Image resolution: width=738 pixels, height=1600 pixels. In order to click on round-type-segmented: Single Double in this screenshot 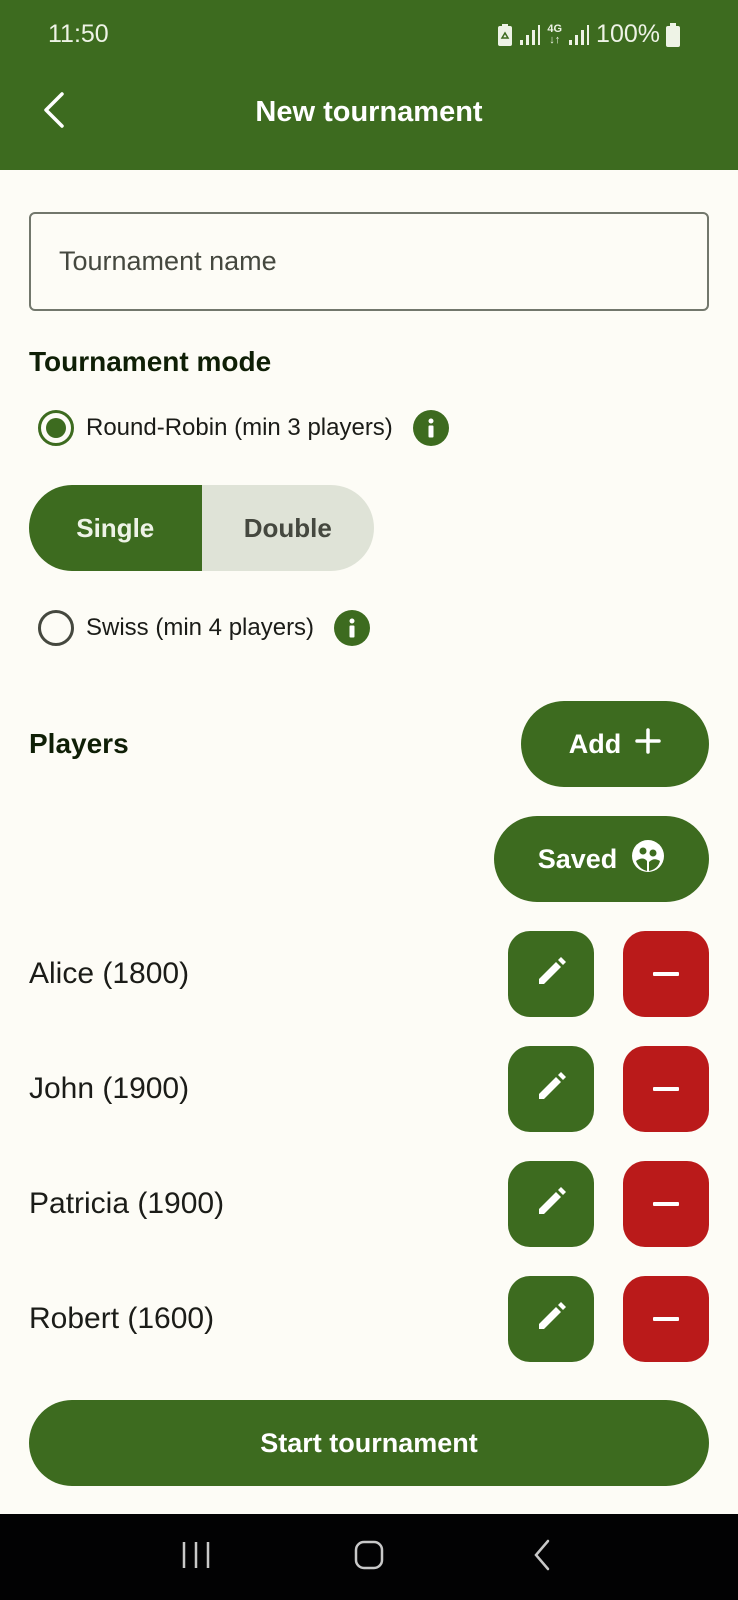, I will do `click(201, 528)`.